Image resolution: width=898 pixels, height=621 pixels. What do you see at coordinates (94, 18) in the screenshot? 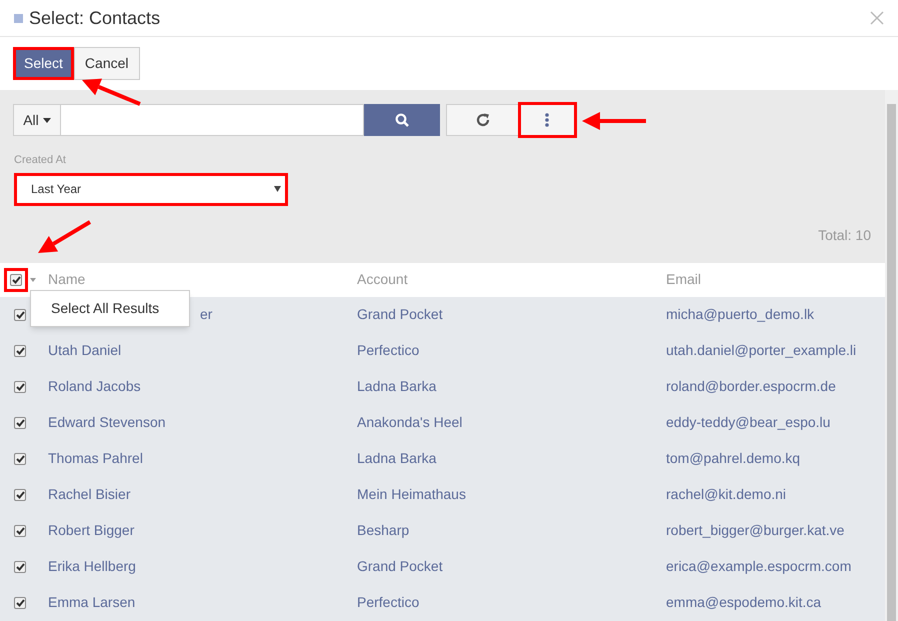
I see `window-title: Select: Contacts` at bounding box center [94, 18].